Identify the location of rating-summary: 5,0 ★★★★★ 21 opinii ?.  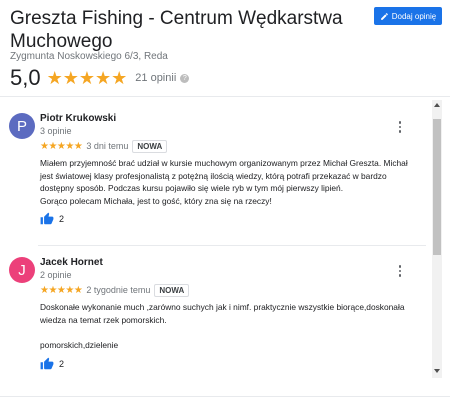
(100, 77).